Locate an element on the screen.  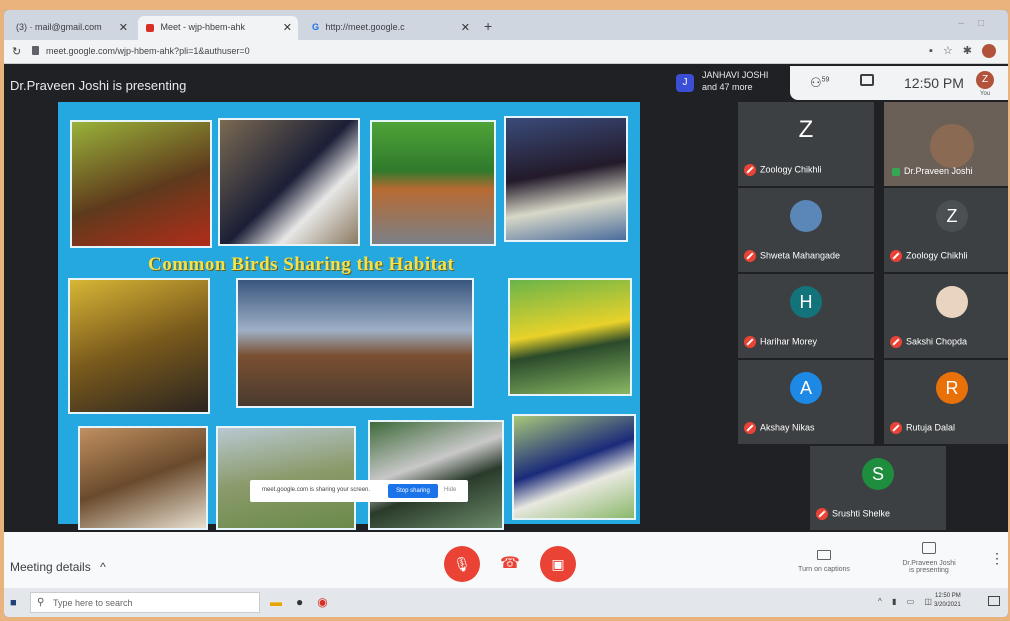
participant-tile: Dr.Praveen Joshi is located at coordinates (946, 144).